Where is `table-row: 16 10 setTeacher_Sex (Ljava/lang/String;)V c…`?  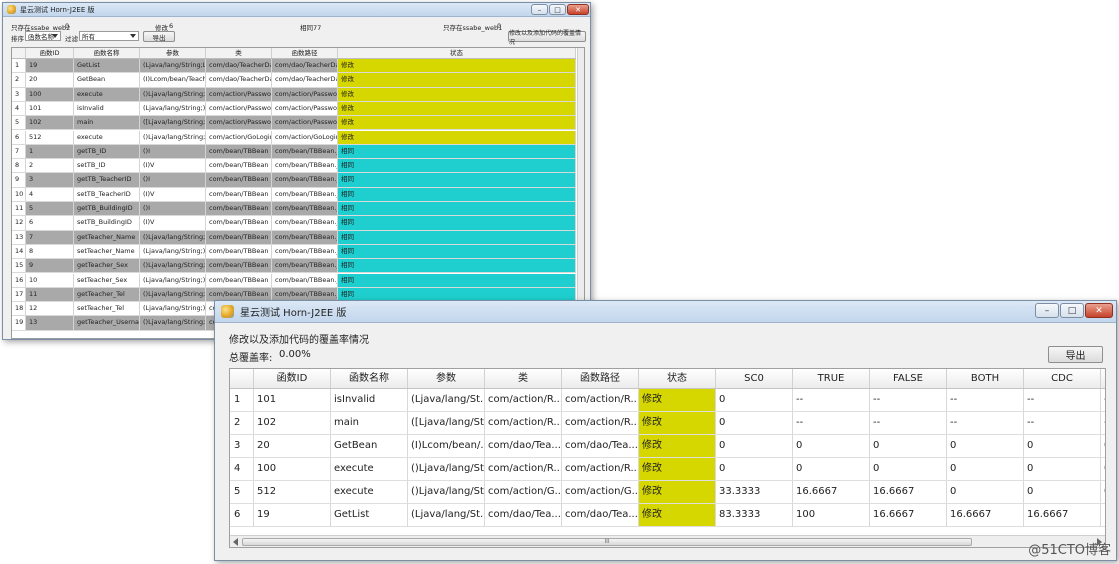 table-row: 16 10 setTeacher_Sex (Ljava/lang/String;)V c… is located at coordinates (294, 280).